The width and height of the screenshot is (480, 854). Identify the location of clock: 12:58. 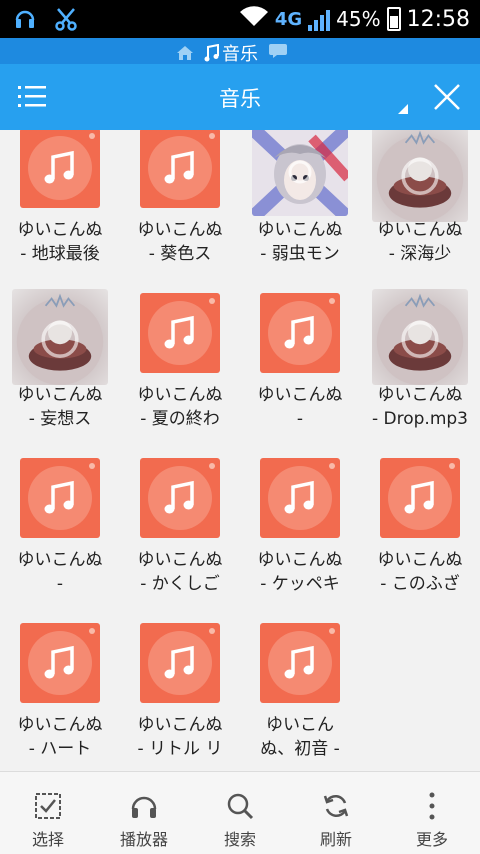
(438, 19).